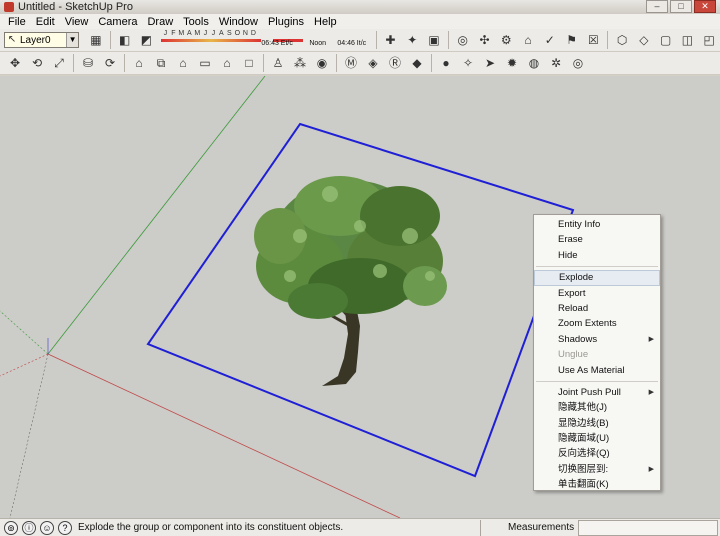 The image size is (720, 536). I want to click on help-icon: ?, so click(65, 527).